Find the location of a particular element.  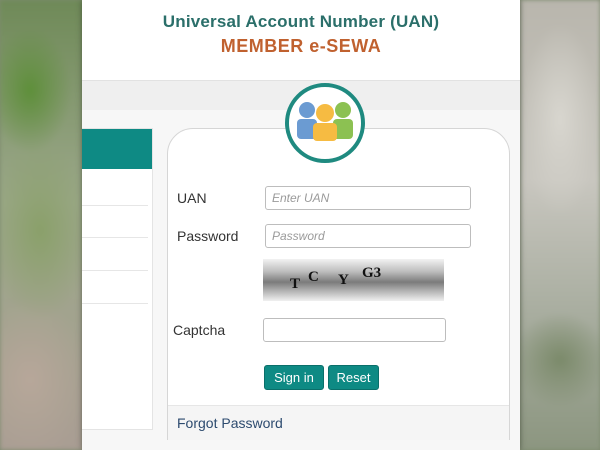

uan-label: UAN is located at coordinates (192, 198).